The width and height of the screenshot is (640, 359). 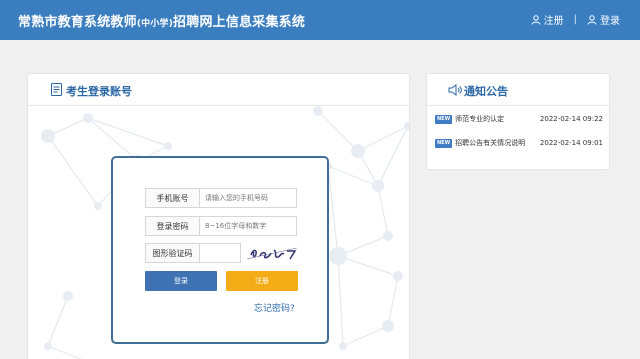 I want to click on captcha-field-row: 图形验证码, so click(x=222, y=253).